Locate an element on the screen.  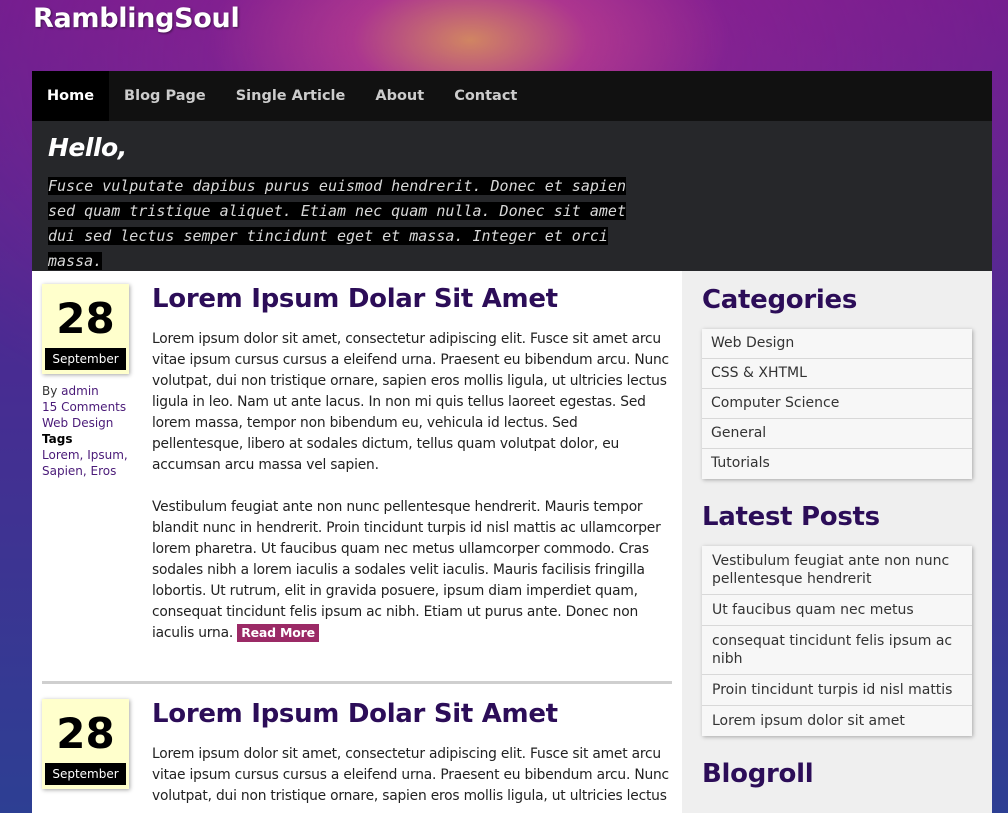
author-line: By admin is located at coordinates (70, 391).